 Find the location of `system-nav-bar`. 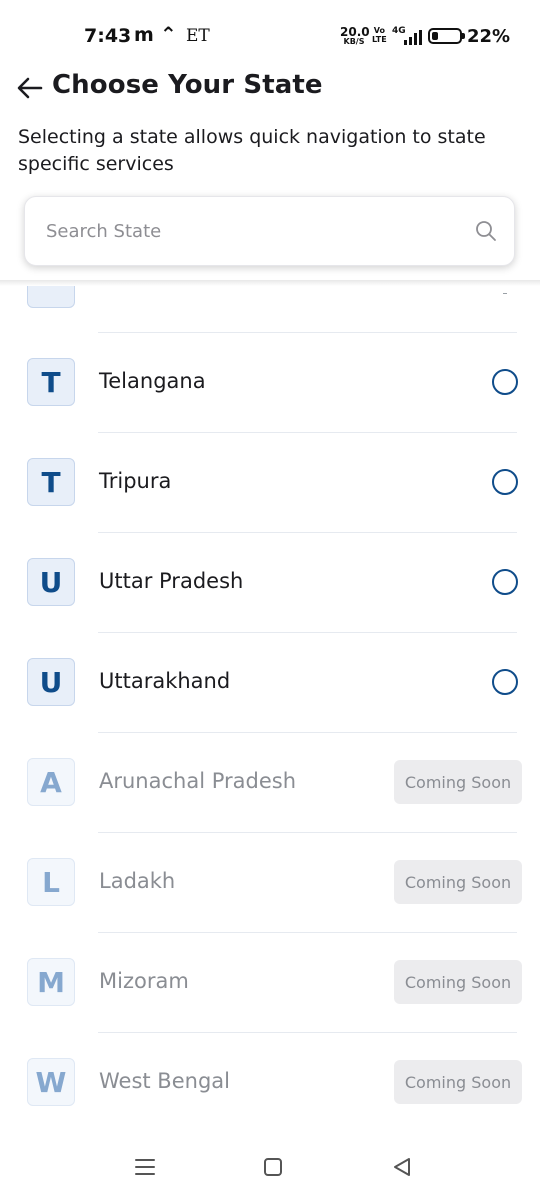

system-nav-bar is located at coordinates (270, 1167).